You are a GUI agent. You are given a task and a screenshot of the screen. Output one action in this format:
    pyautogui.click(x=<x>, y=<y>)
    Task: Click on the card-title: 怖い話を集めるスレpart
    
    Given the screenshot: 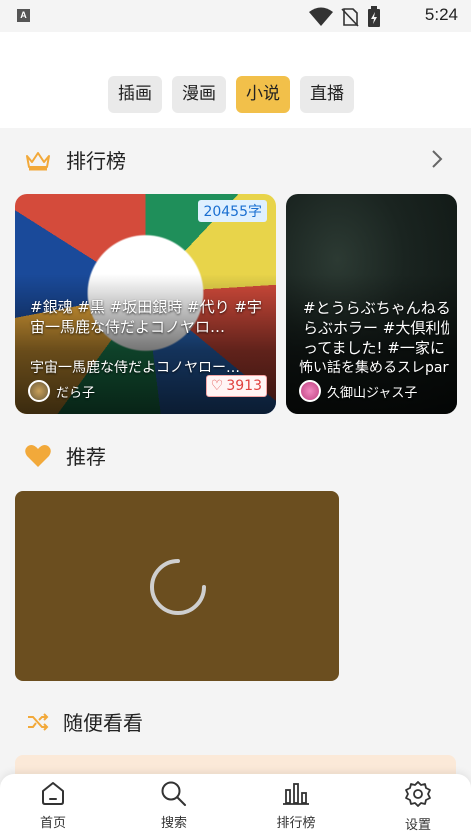 What is the action you would take?
    pyautogui.click(x=374, y=368)
    